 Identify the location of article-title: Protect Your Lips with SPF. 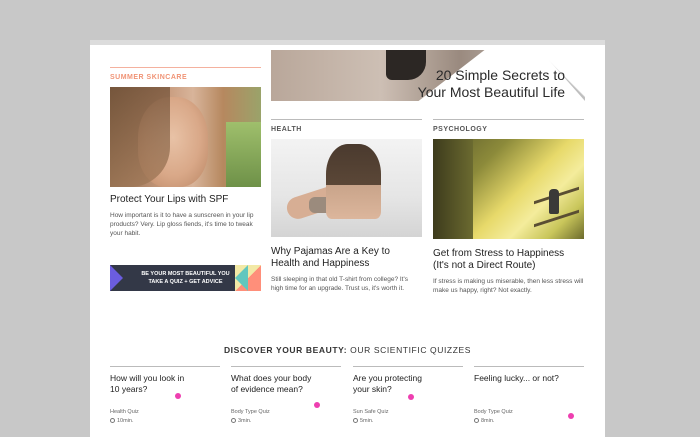
(185, 200).